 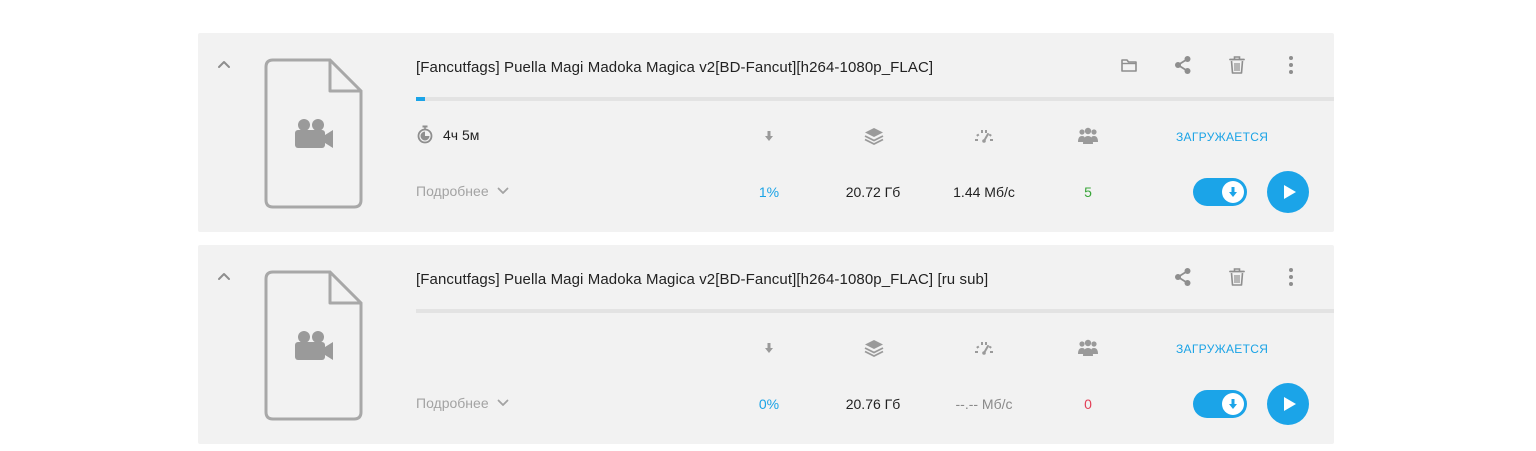 I want to click on eta: 4ч 5м, so click(x=447, y=134).